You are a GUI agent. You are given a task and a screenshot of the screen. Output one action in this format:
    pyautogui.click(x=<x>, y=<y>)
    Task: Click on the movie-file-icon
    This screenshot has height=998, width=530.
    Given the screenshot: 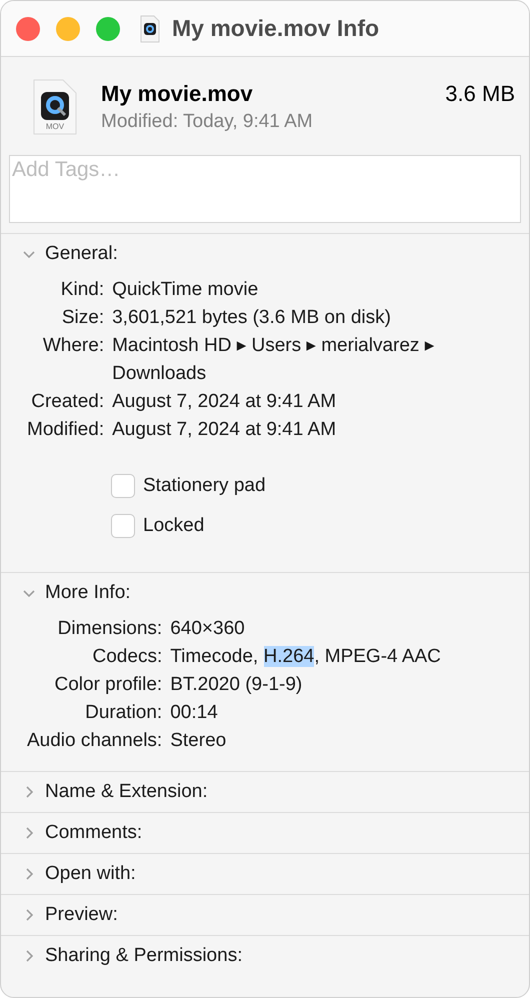 What is the action you would take?
    pyautogui.click(x=150, y=28)
    